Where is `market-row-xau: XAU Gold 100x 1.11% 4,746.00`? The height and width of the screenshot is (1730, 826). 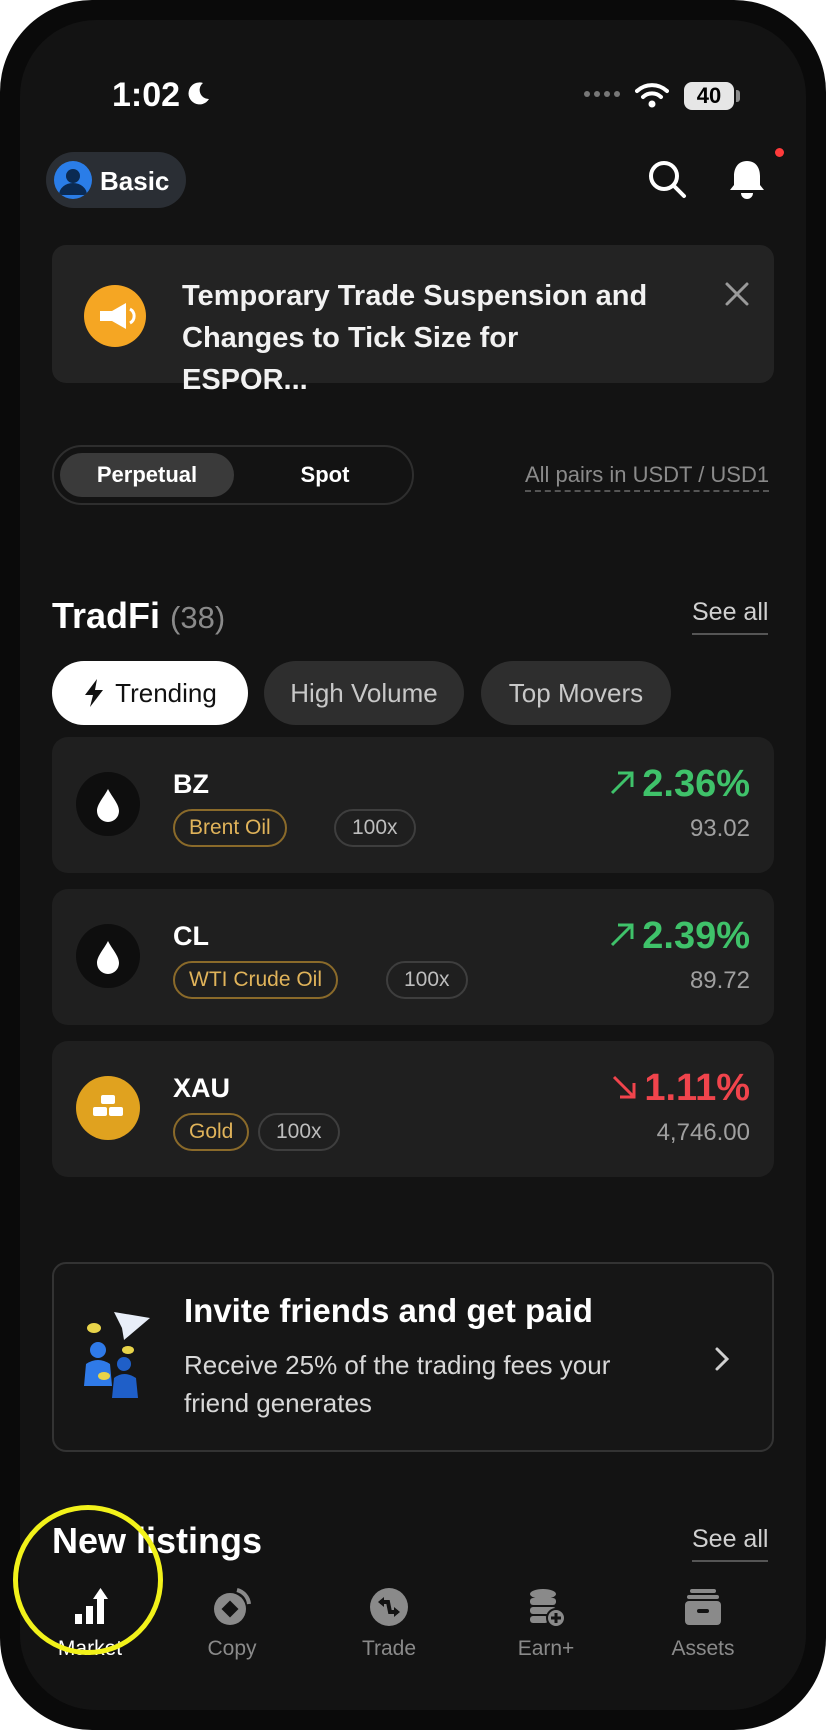
market-row-xau: XAU Gold 100x 1.11% 4,746.00 is located at coordinates (413, 1109).